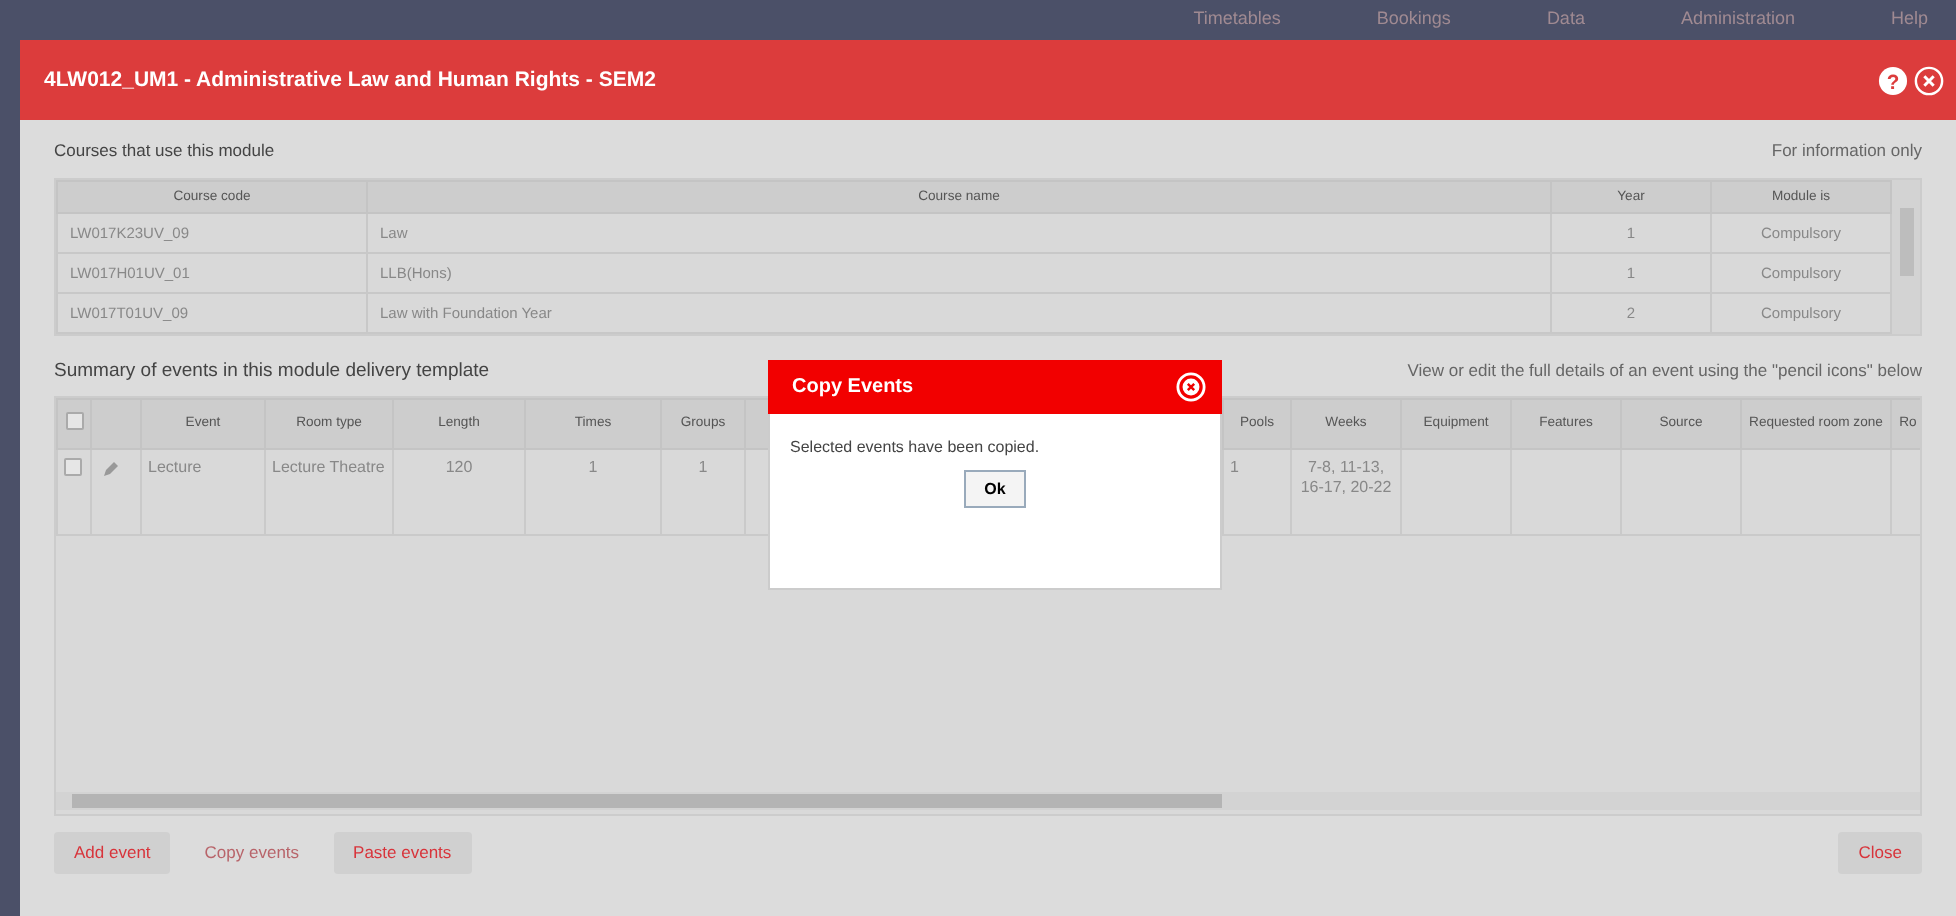 Image resolution: width=1956 pixels, height=916 pixels. I want to click on pencil-icon, so click(110, 470).